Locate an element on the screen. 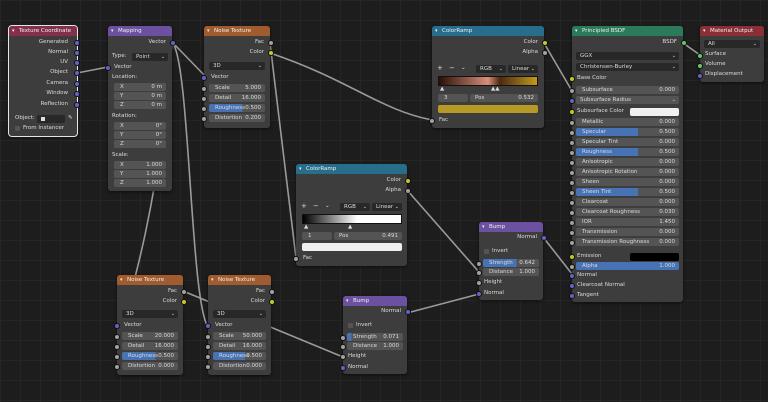 This screenshot has height=402, width=768. eyedropper-icon: ✎ is located at coordinates (70, 118).